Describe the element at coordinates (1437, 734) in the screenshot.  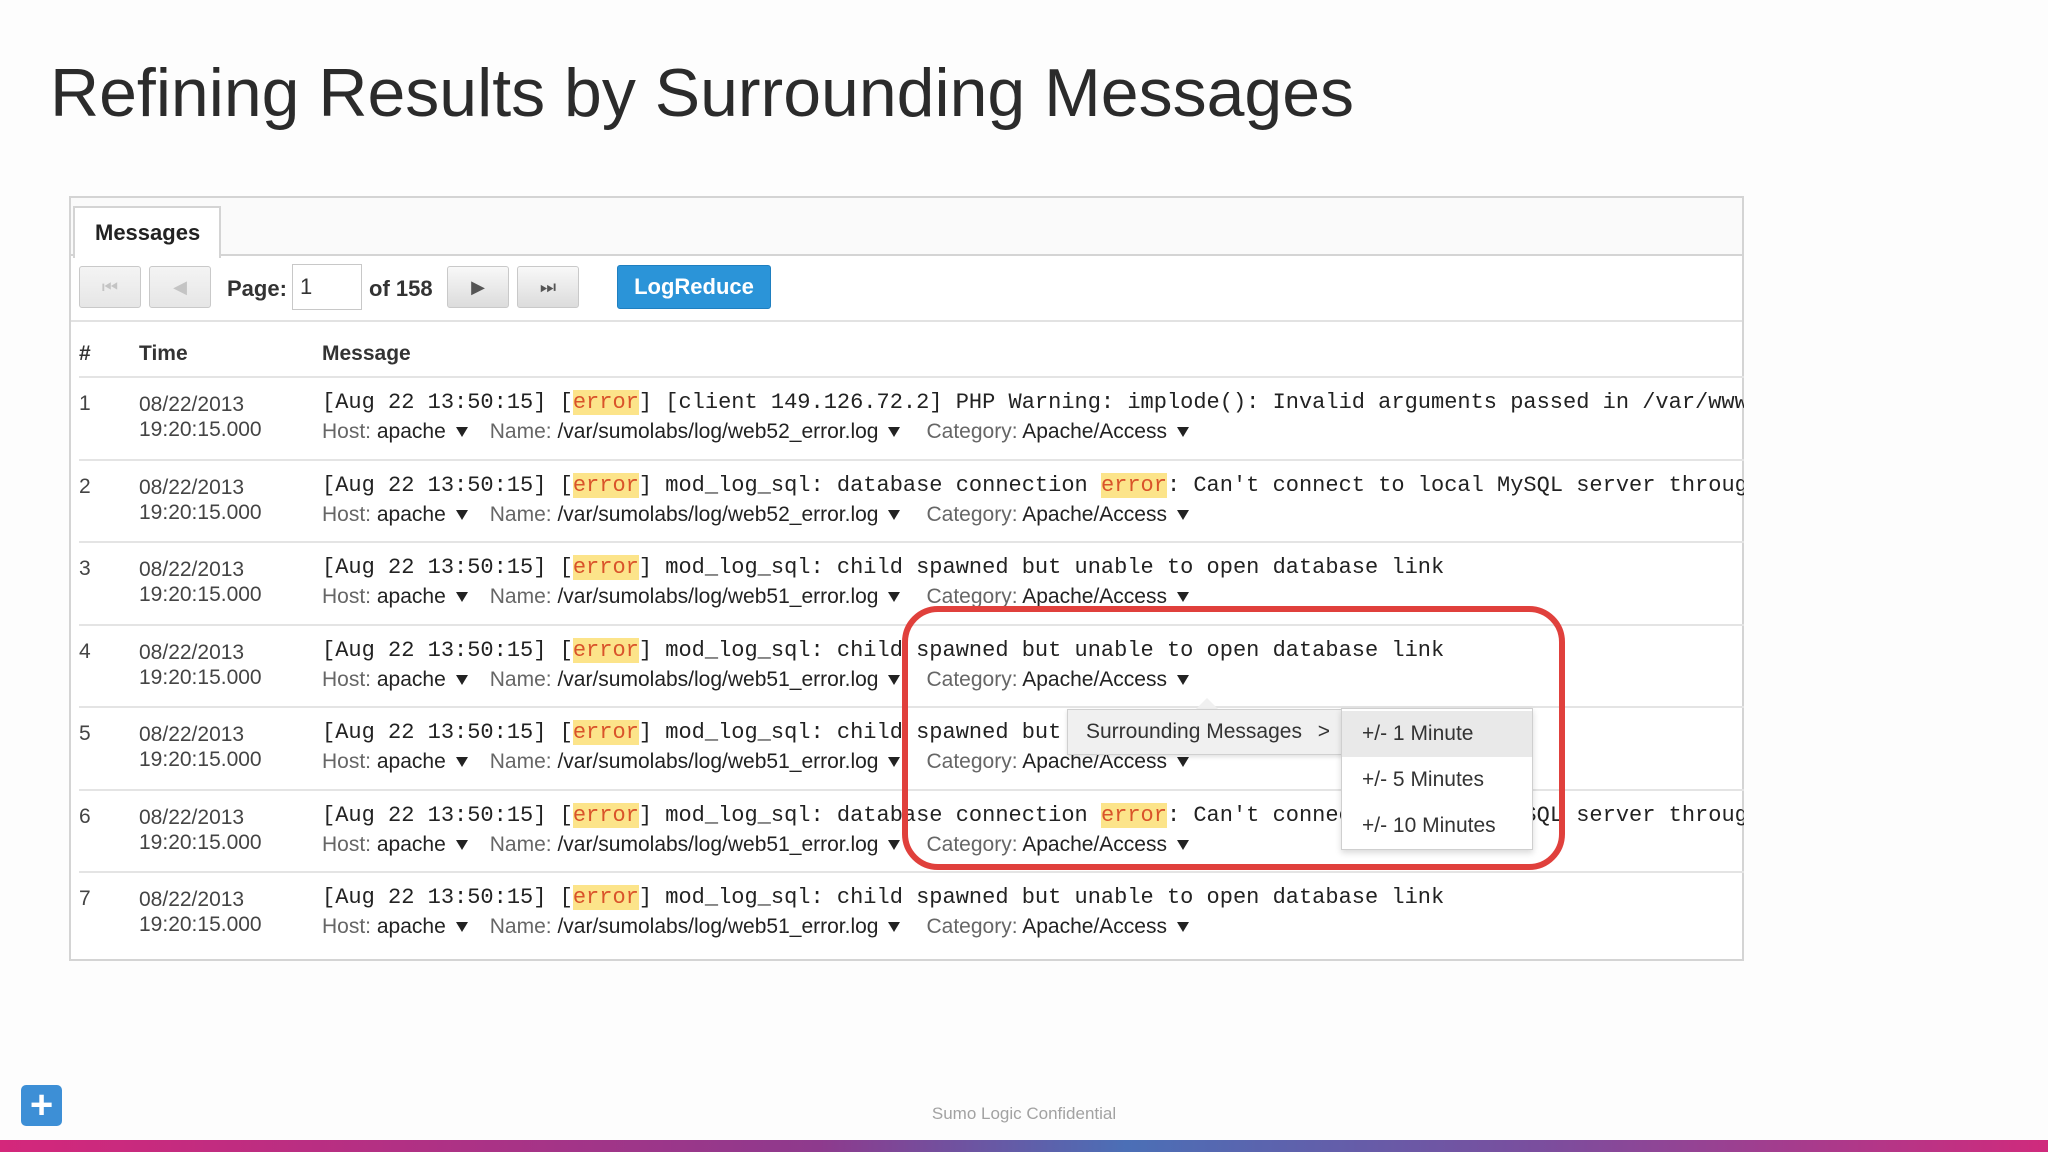
I see `submenu-item-1-minute: +/- 1 Minute` at that location.